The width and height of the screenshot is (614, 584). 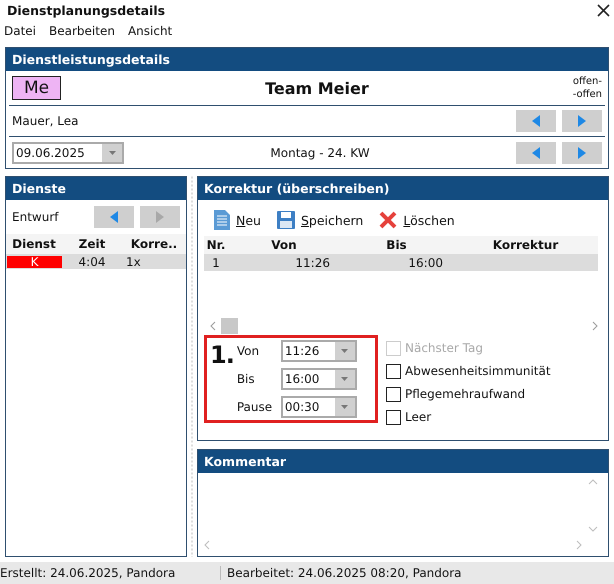 I want to click on field-label: Pause, so click(x=255, y=407).